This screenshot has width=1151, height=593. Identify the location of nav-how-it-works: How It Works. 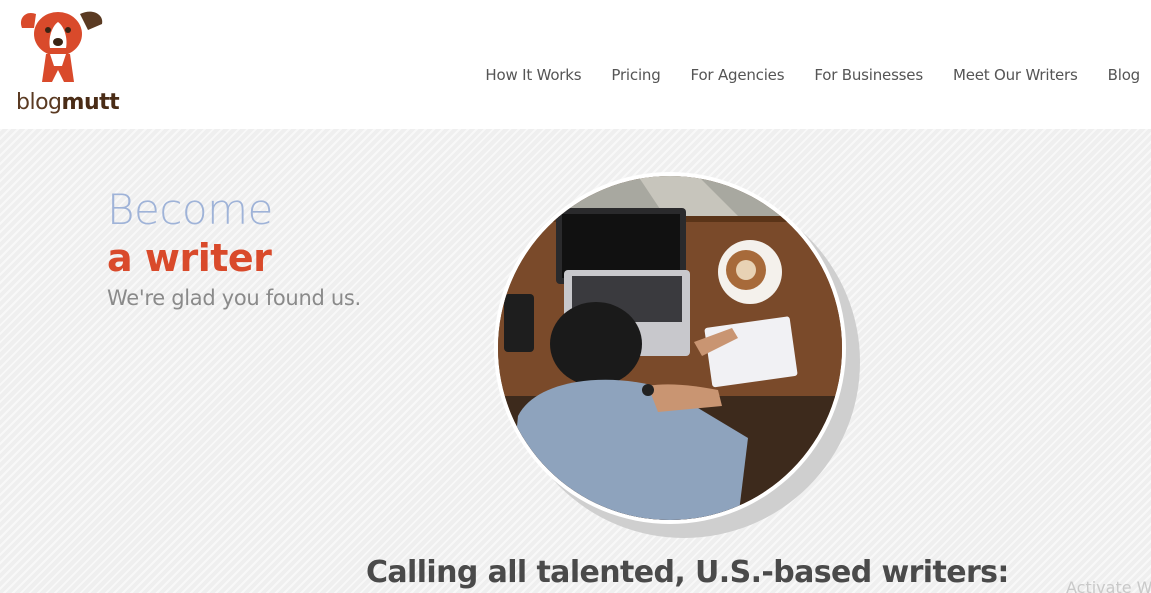
(533, 75).